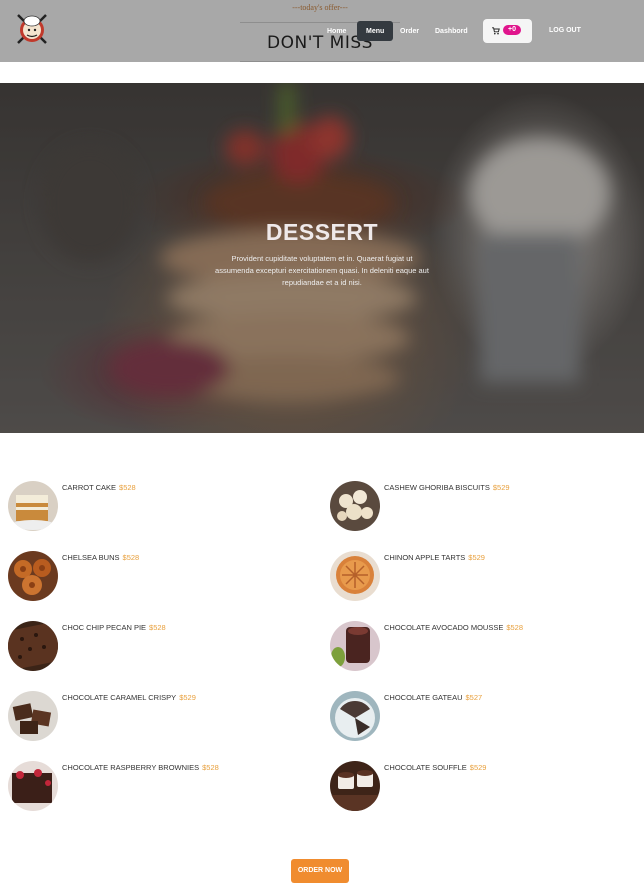  Describe the element at coordinates (322, 232) in the screenshot. I see `hero-title: DESSERT` at that location.